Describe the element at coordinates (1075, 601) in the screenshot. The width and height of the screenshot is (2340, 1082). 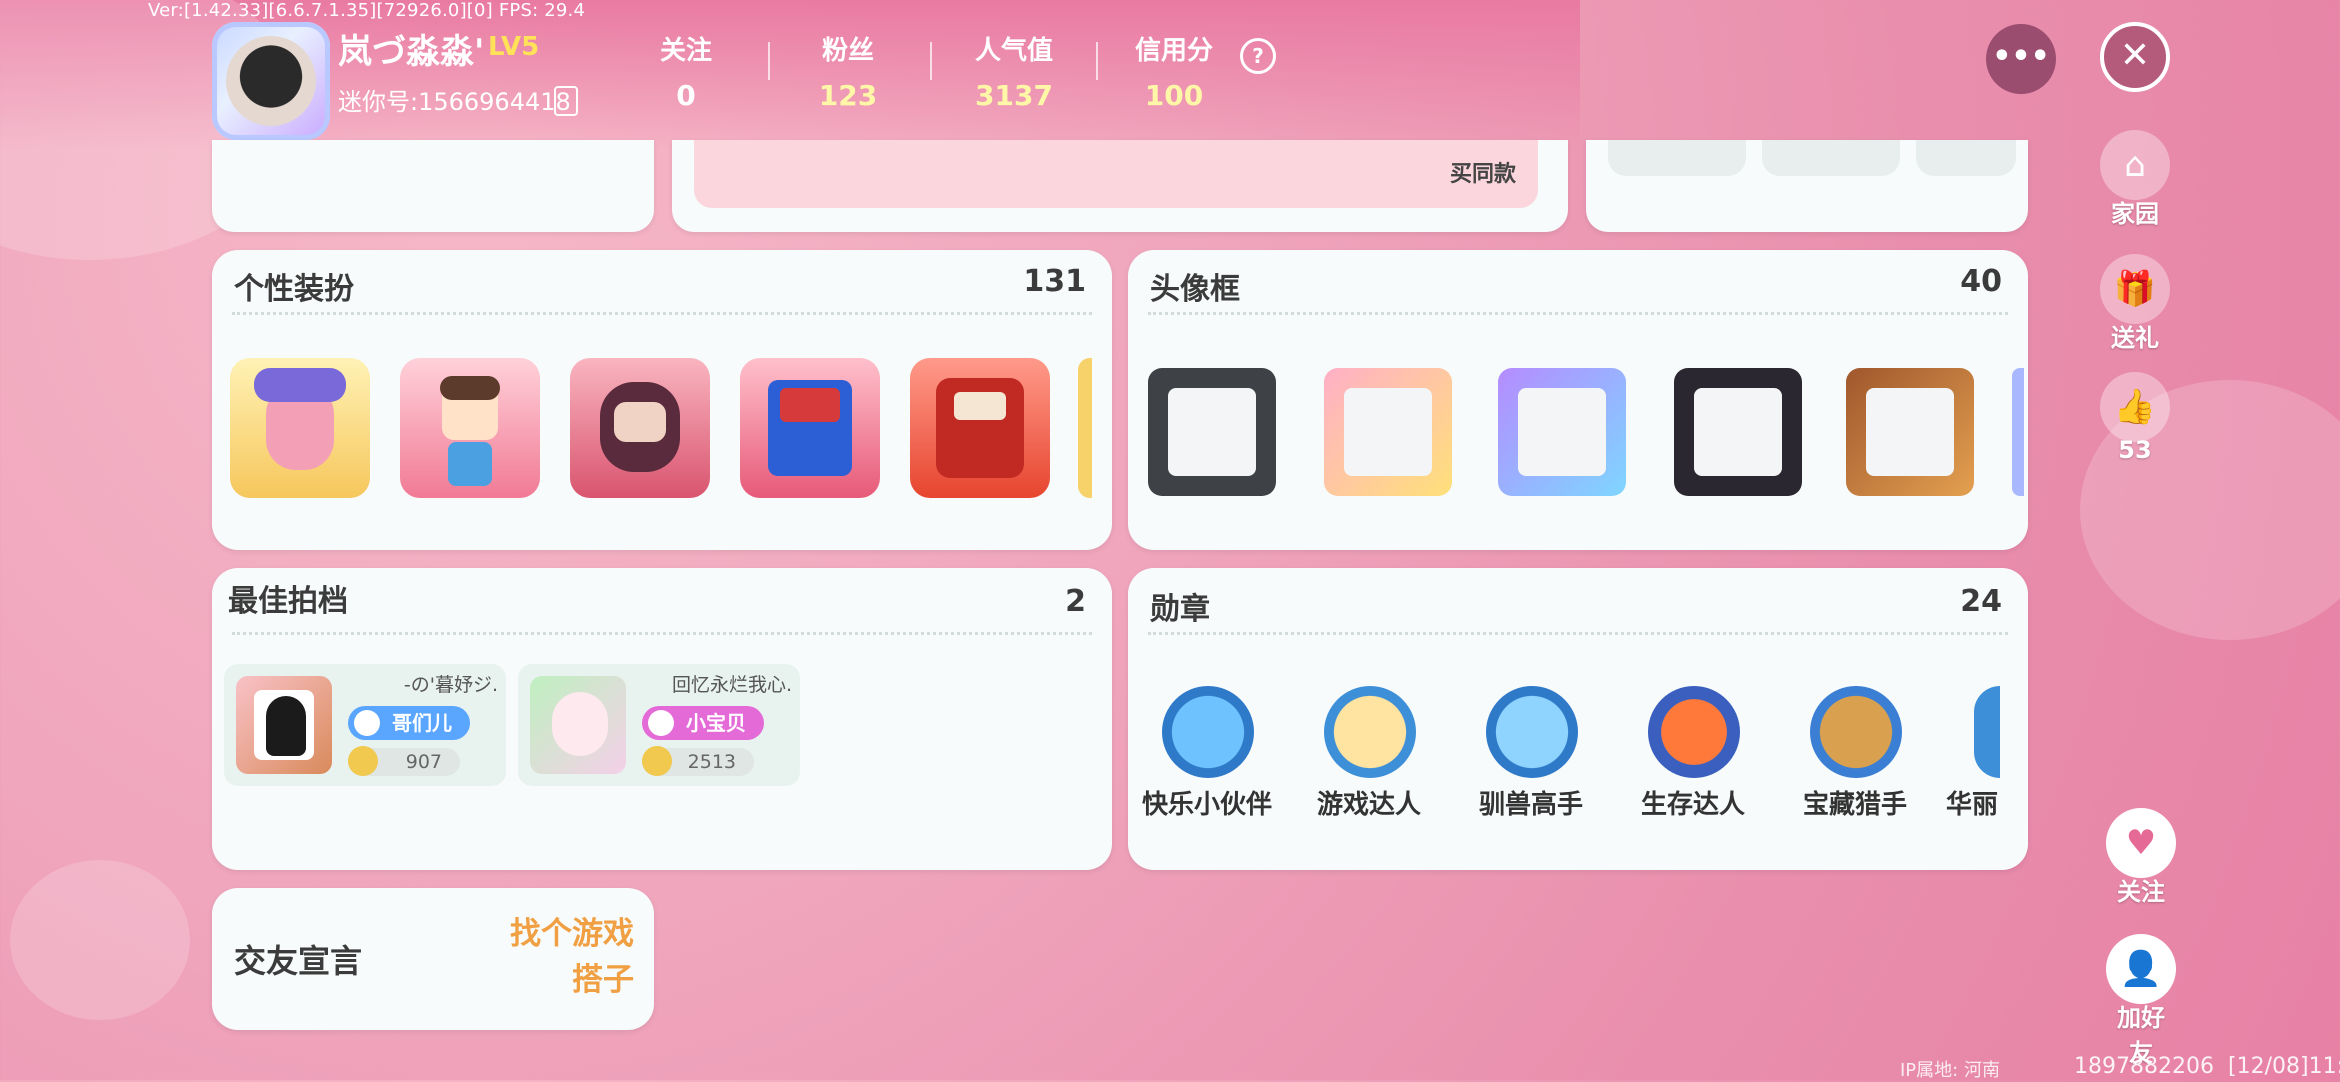
I see `section-count: 2` at that location.